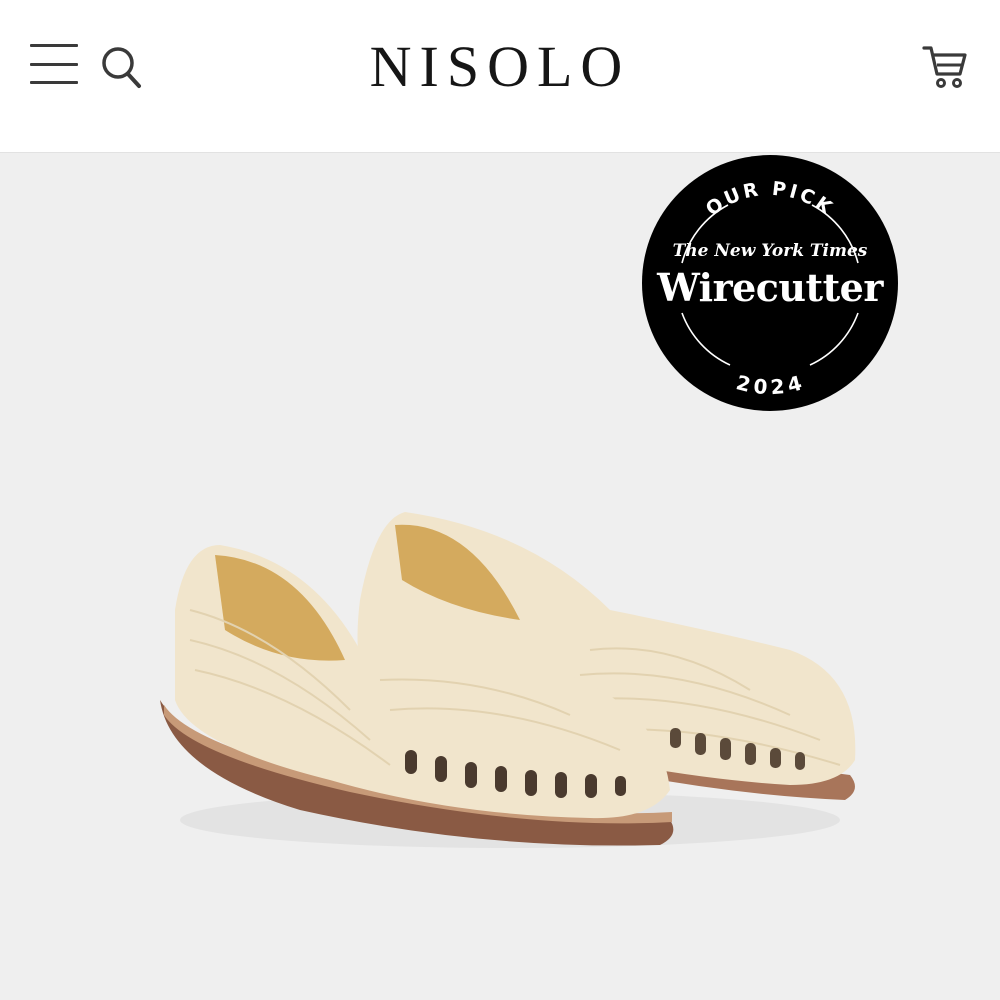  I want to click on badge-publisher: The New York Times, so click(770, 251).